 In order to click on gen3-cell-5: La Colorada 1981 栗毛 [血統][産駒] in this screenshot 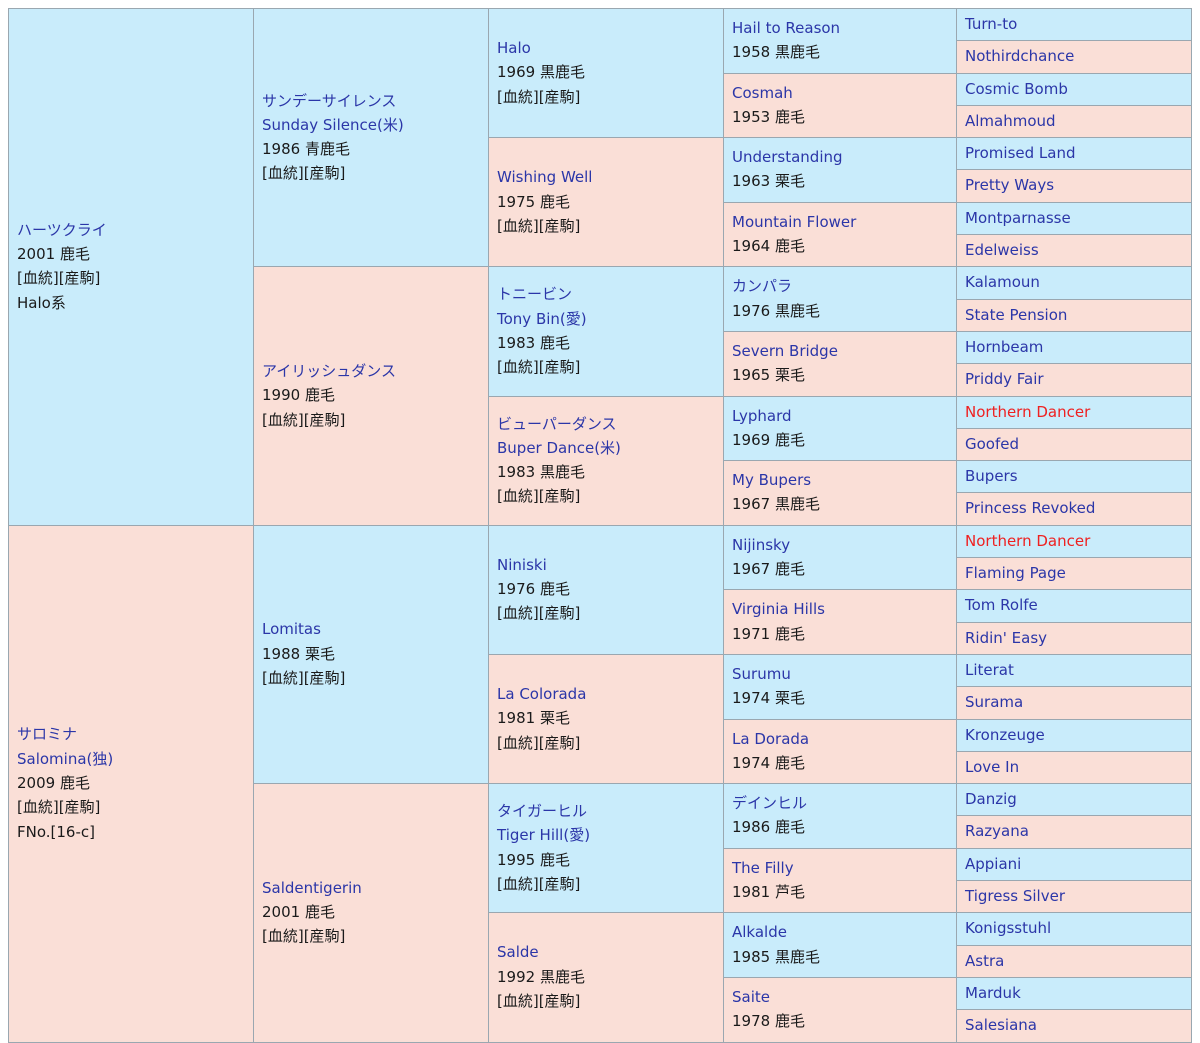, I will do `click(606, 719)`.